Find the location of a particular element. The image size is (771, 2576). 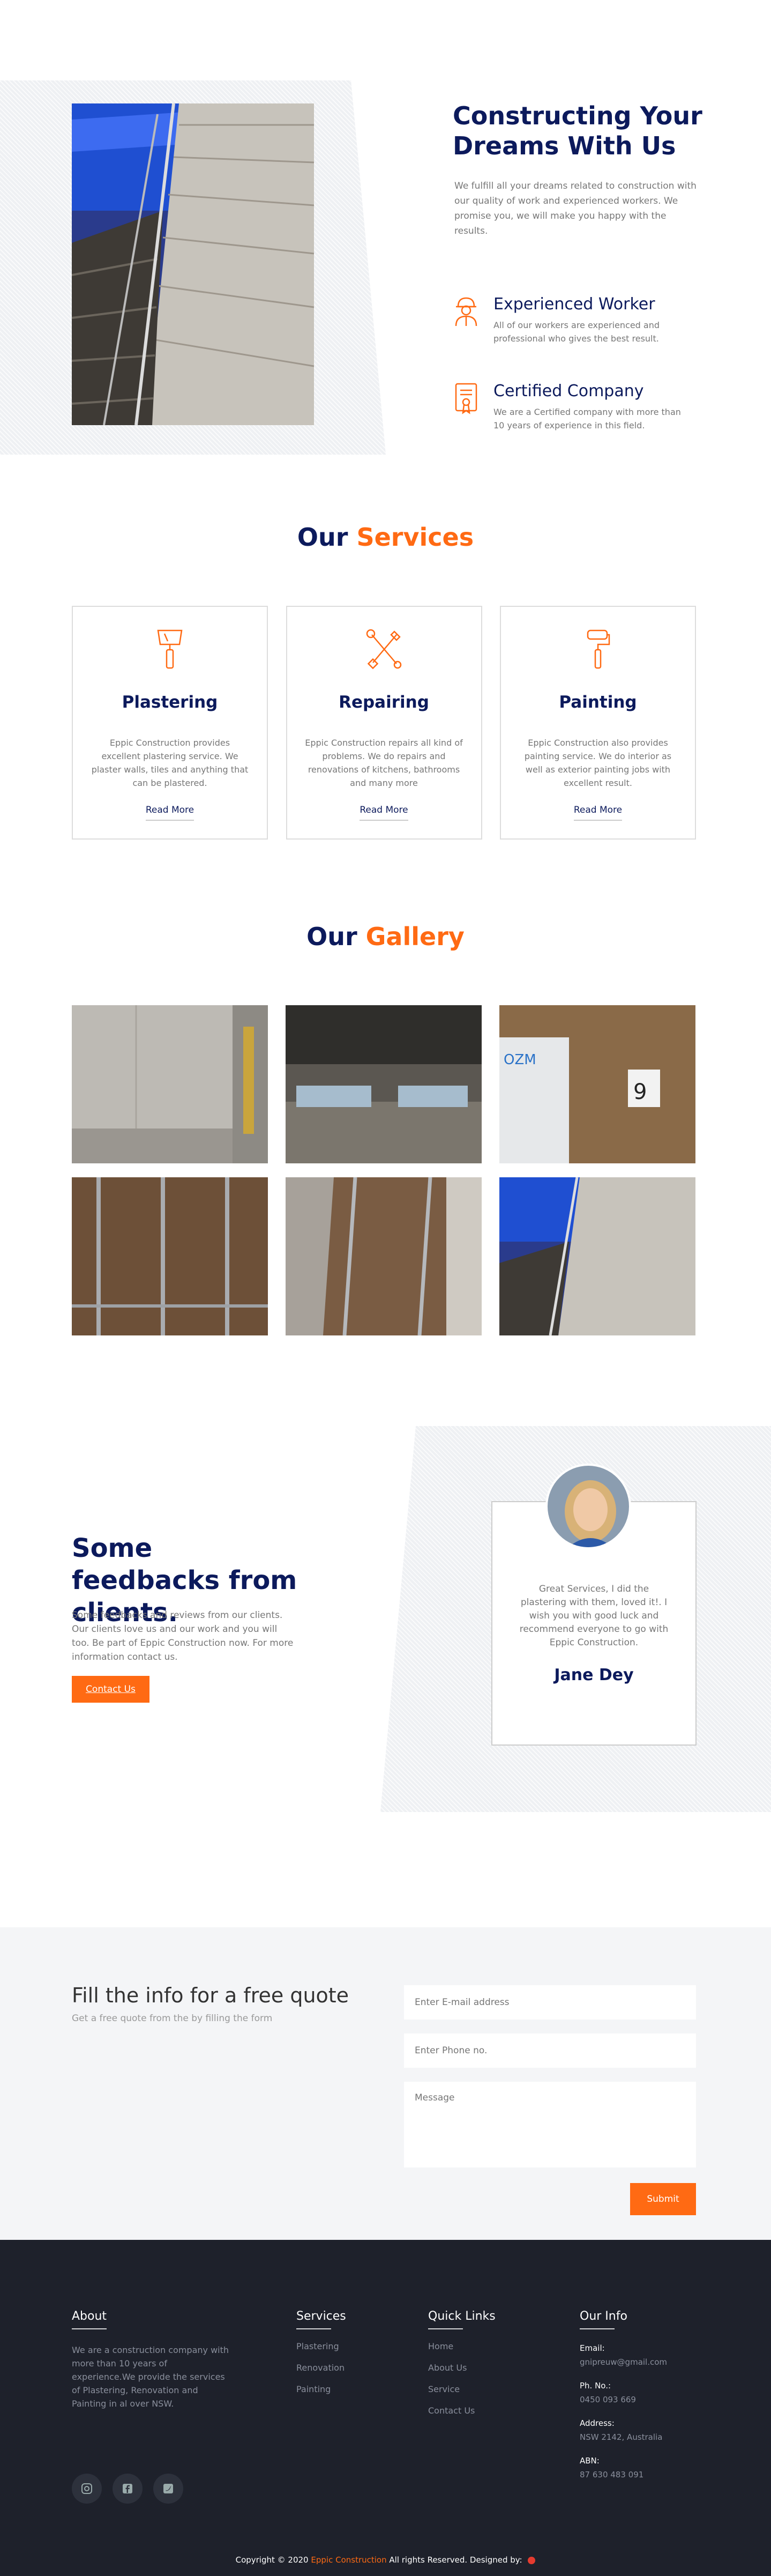

info-value: NSW 2142, Australia is located at coordinates (621, 2437).